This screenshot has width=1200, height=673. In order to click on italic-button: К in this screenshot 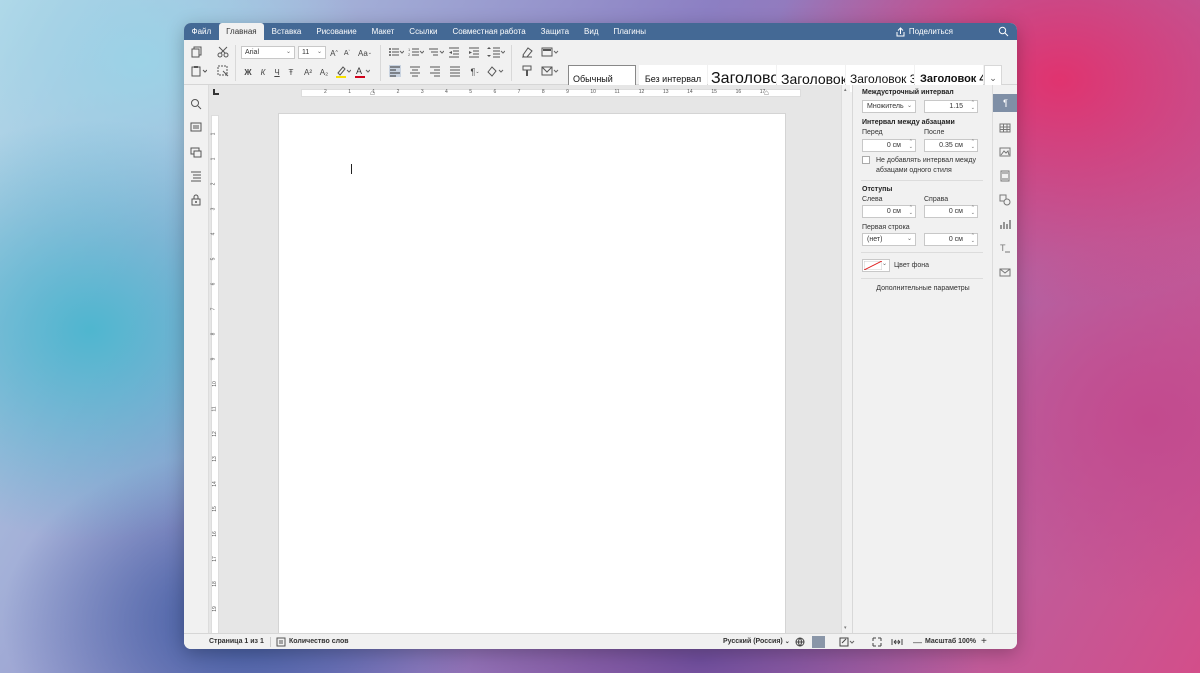, I will do `click(263, 72)`.